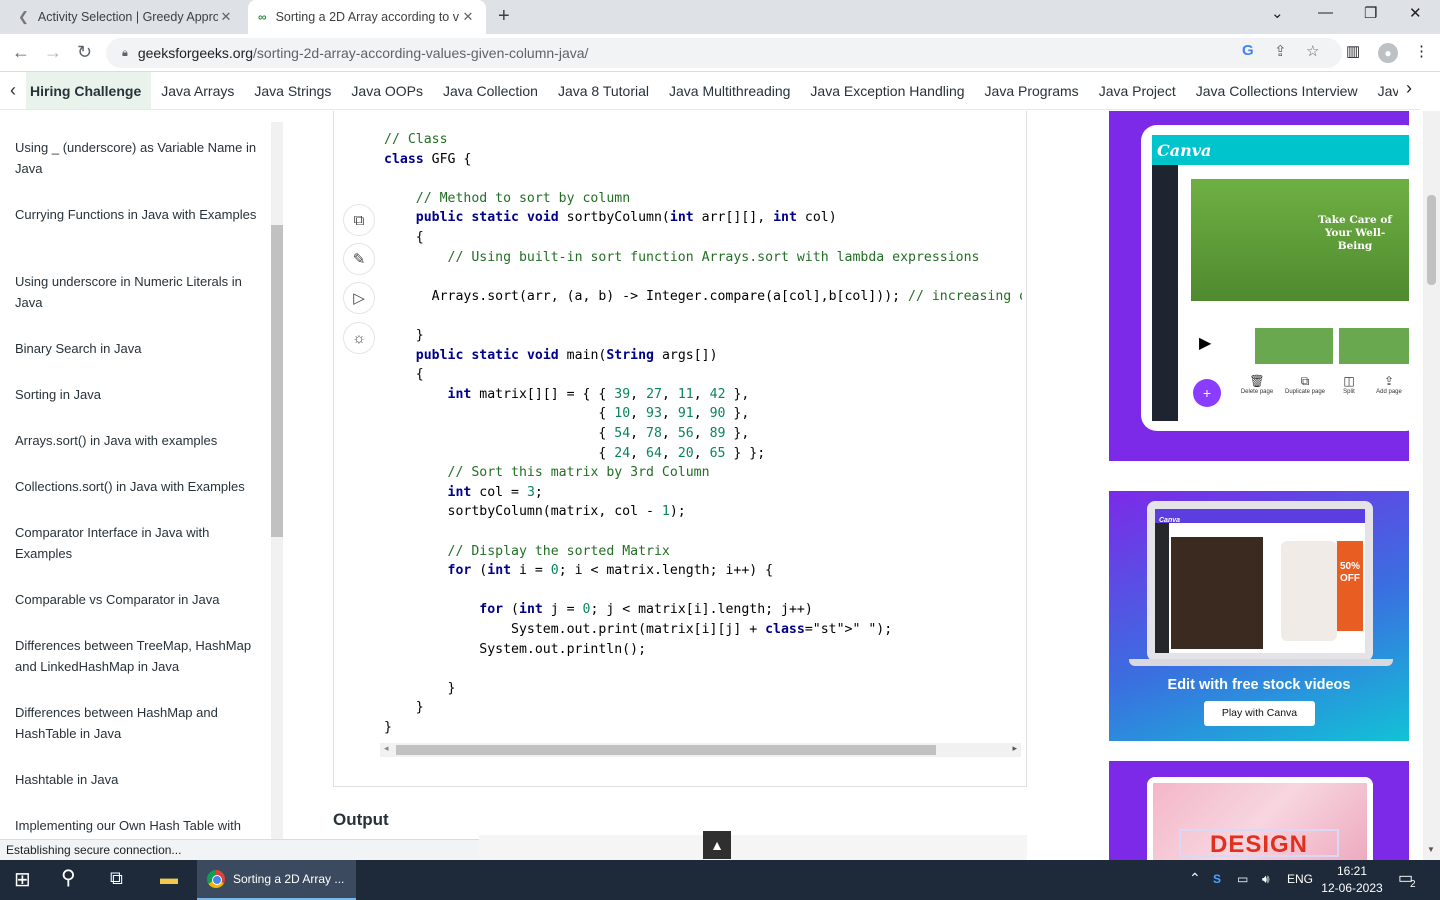  Describe the element at coordinates (359, 259) in the screenshot. I see `edit-icon: ✎` at that location.